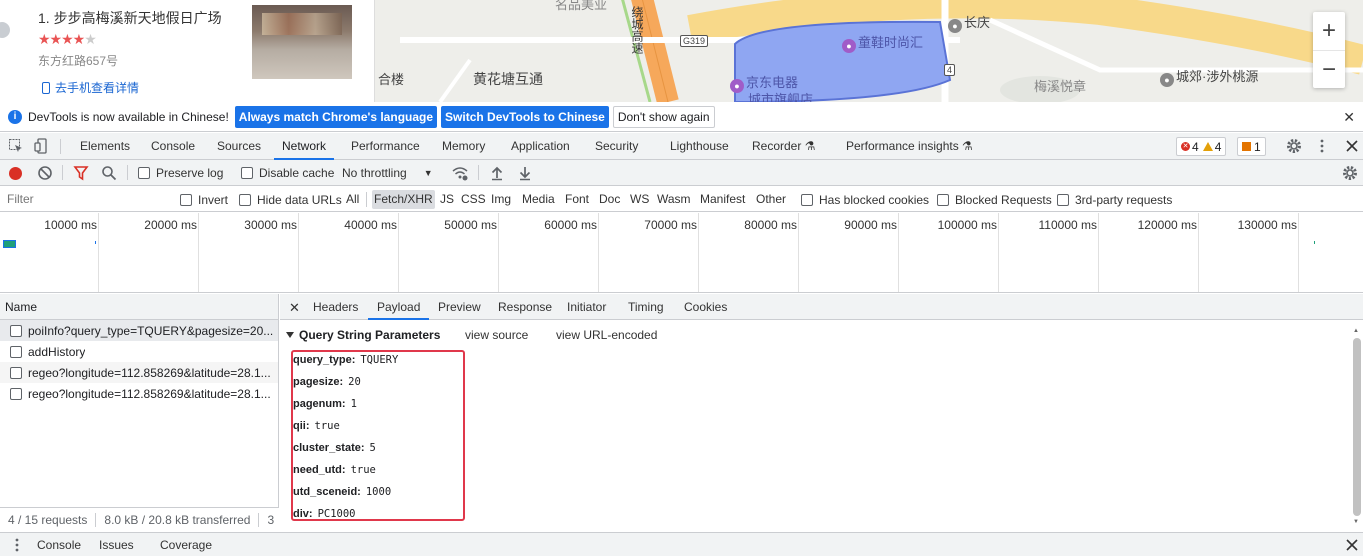  Describe the element at coordinates (501, 199) in the screenshot. I see `type-filter-img: Img` at that location.